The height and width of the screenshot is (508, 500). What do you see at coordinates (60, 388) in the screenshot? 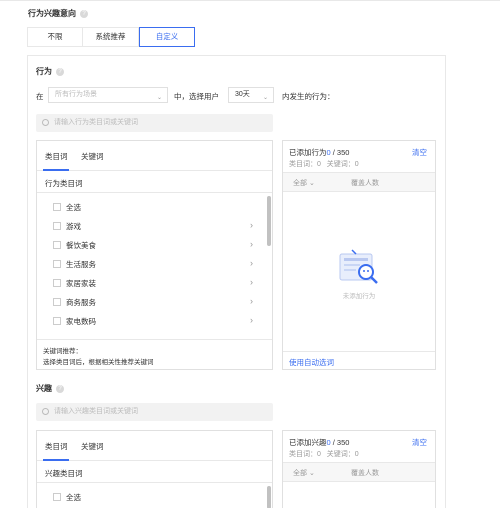
I see `interest-help-icon: ?` at bounding box center [60, 388].